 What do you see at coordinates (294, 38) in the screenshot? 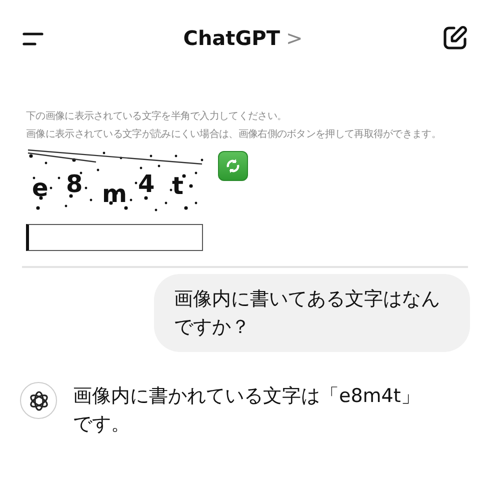
I see `chevron-icon: >` at bounding box center [294, 38].